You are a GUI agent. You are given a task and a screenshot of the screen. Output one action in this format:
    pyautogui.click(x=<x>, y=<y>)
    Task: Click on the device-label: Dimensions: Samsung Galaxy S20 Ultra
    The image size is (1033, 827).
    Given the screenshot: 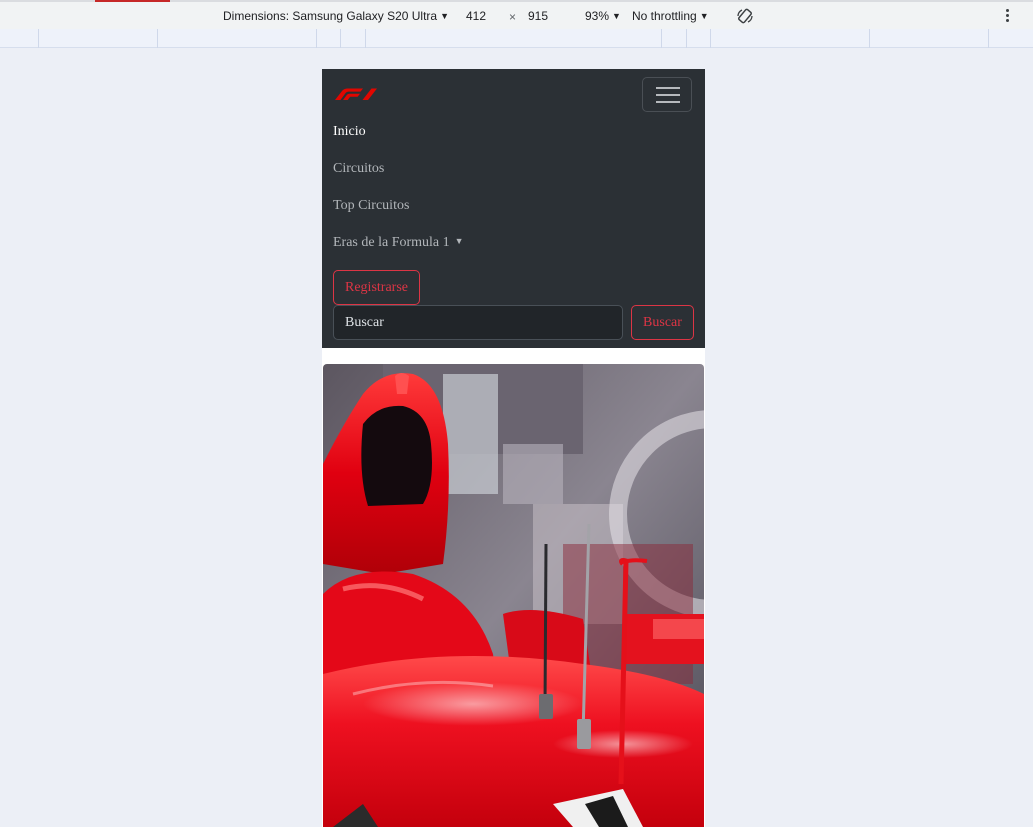 What is the action you would take?
    pyautogui.click(x=330, y=16)
    